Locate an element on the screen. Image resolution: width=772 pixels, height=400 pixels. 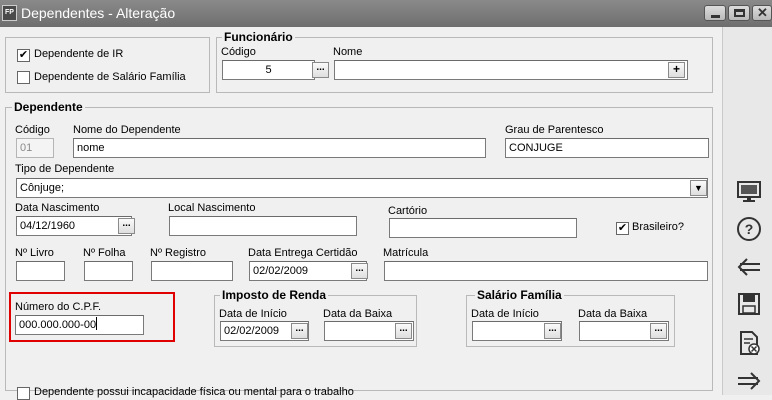
salario-familia-legend: Salário Família is located at coordinates (519, 295).